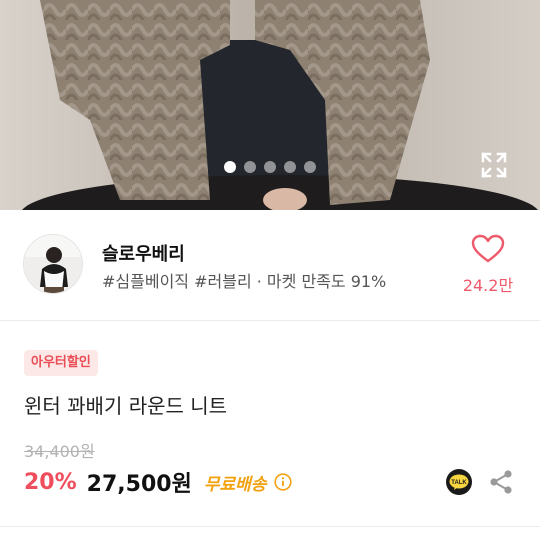  I want to click on seller-avatar-image, so click(53, 264).